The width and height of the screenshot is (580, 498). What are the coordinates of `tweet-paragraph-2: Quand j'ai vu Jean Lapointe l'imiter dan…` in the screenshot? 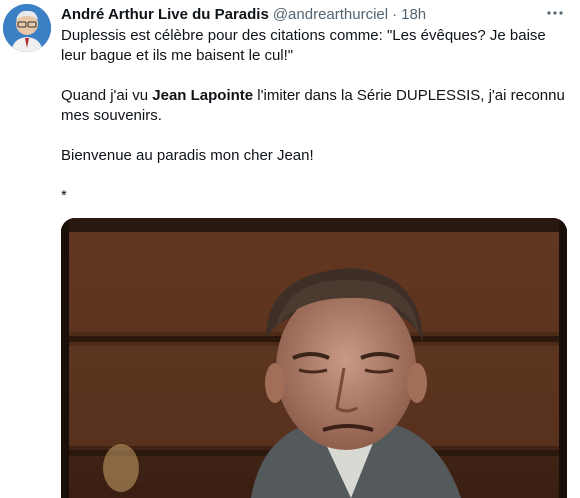 It's located at (313, 106).